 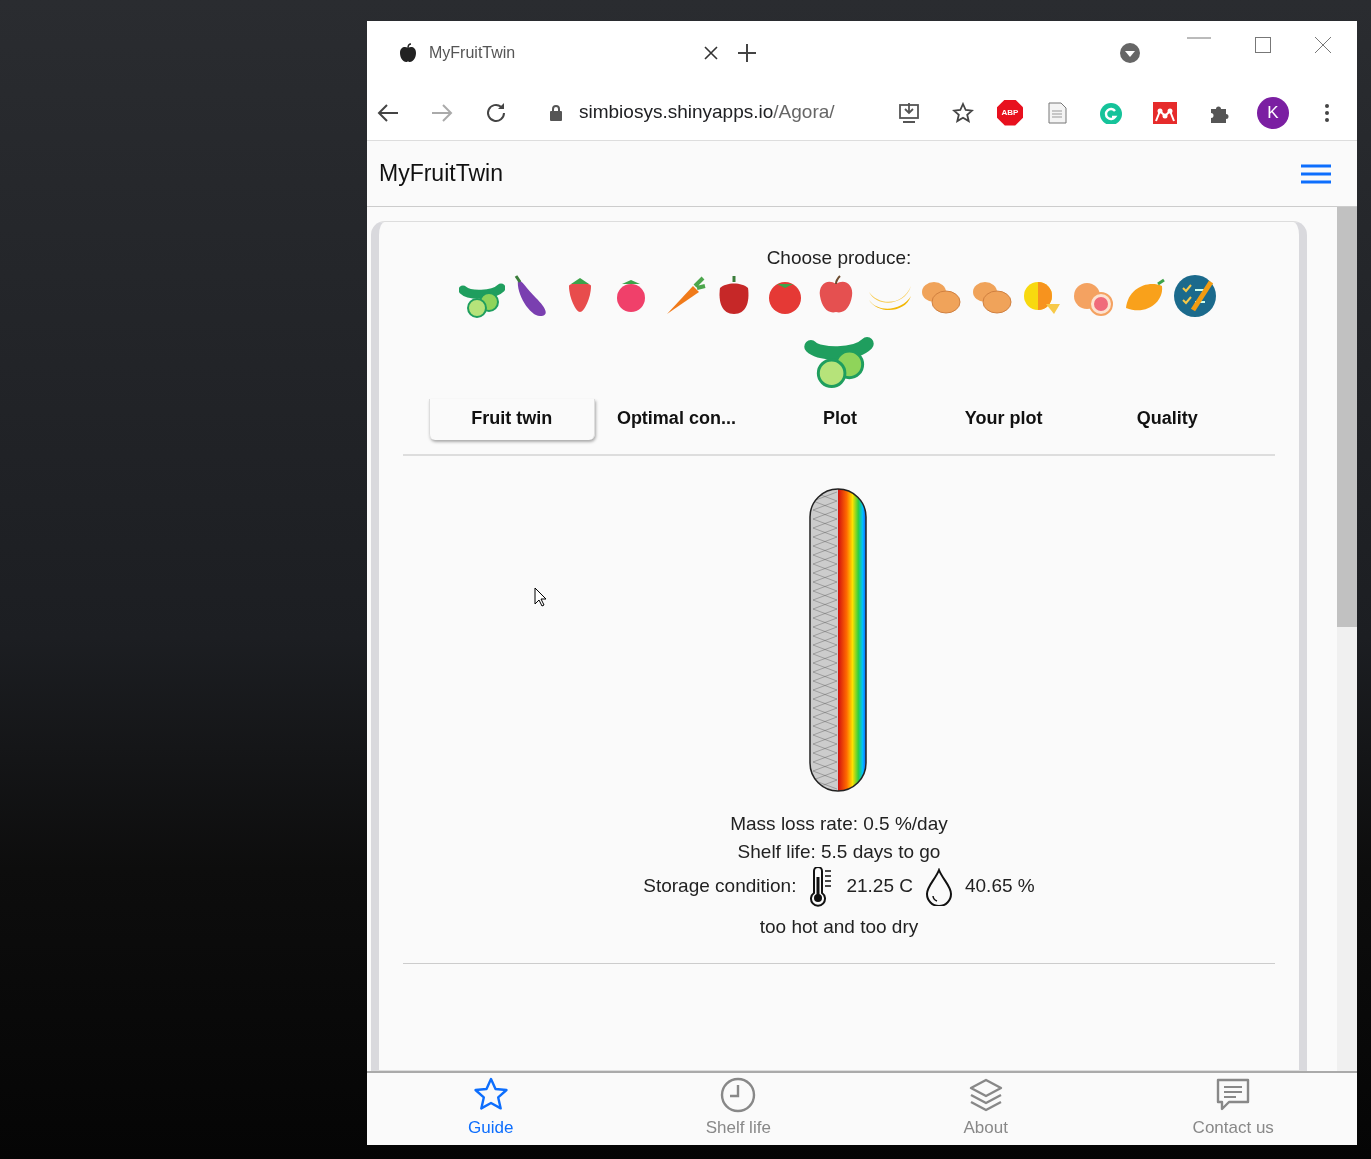 What do you see at coordinates (909, 112) in the screenshot?
I see `install-icon` at bounding box center [909, 112].